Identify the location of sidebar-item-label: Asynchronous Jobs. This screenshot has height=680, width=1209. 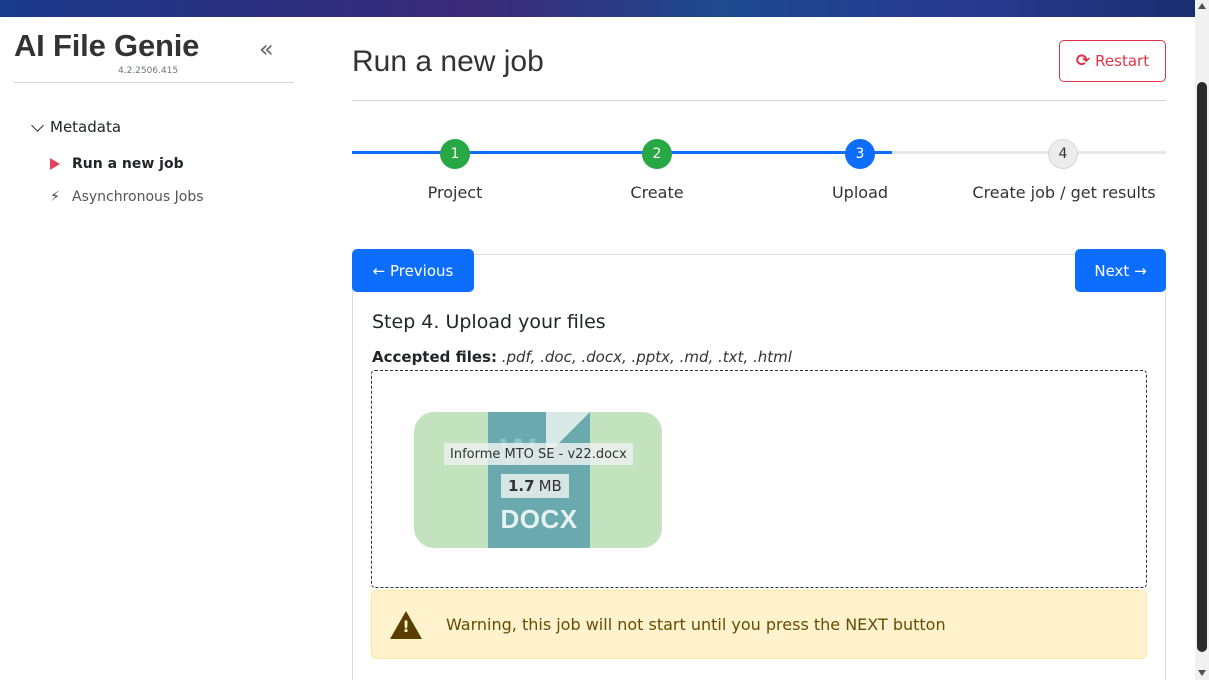
(138, 197).